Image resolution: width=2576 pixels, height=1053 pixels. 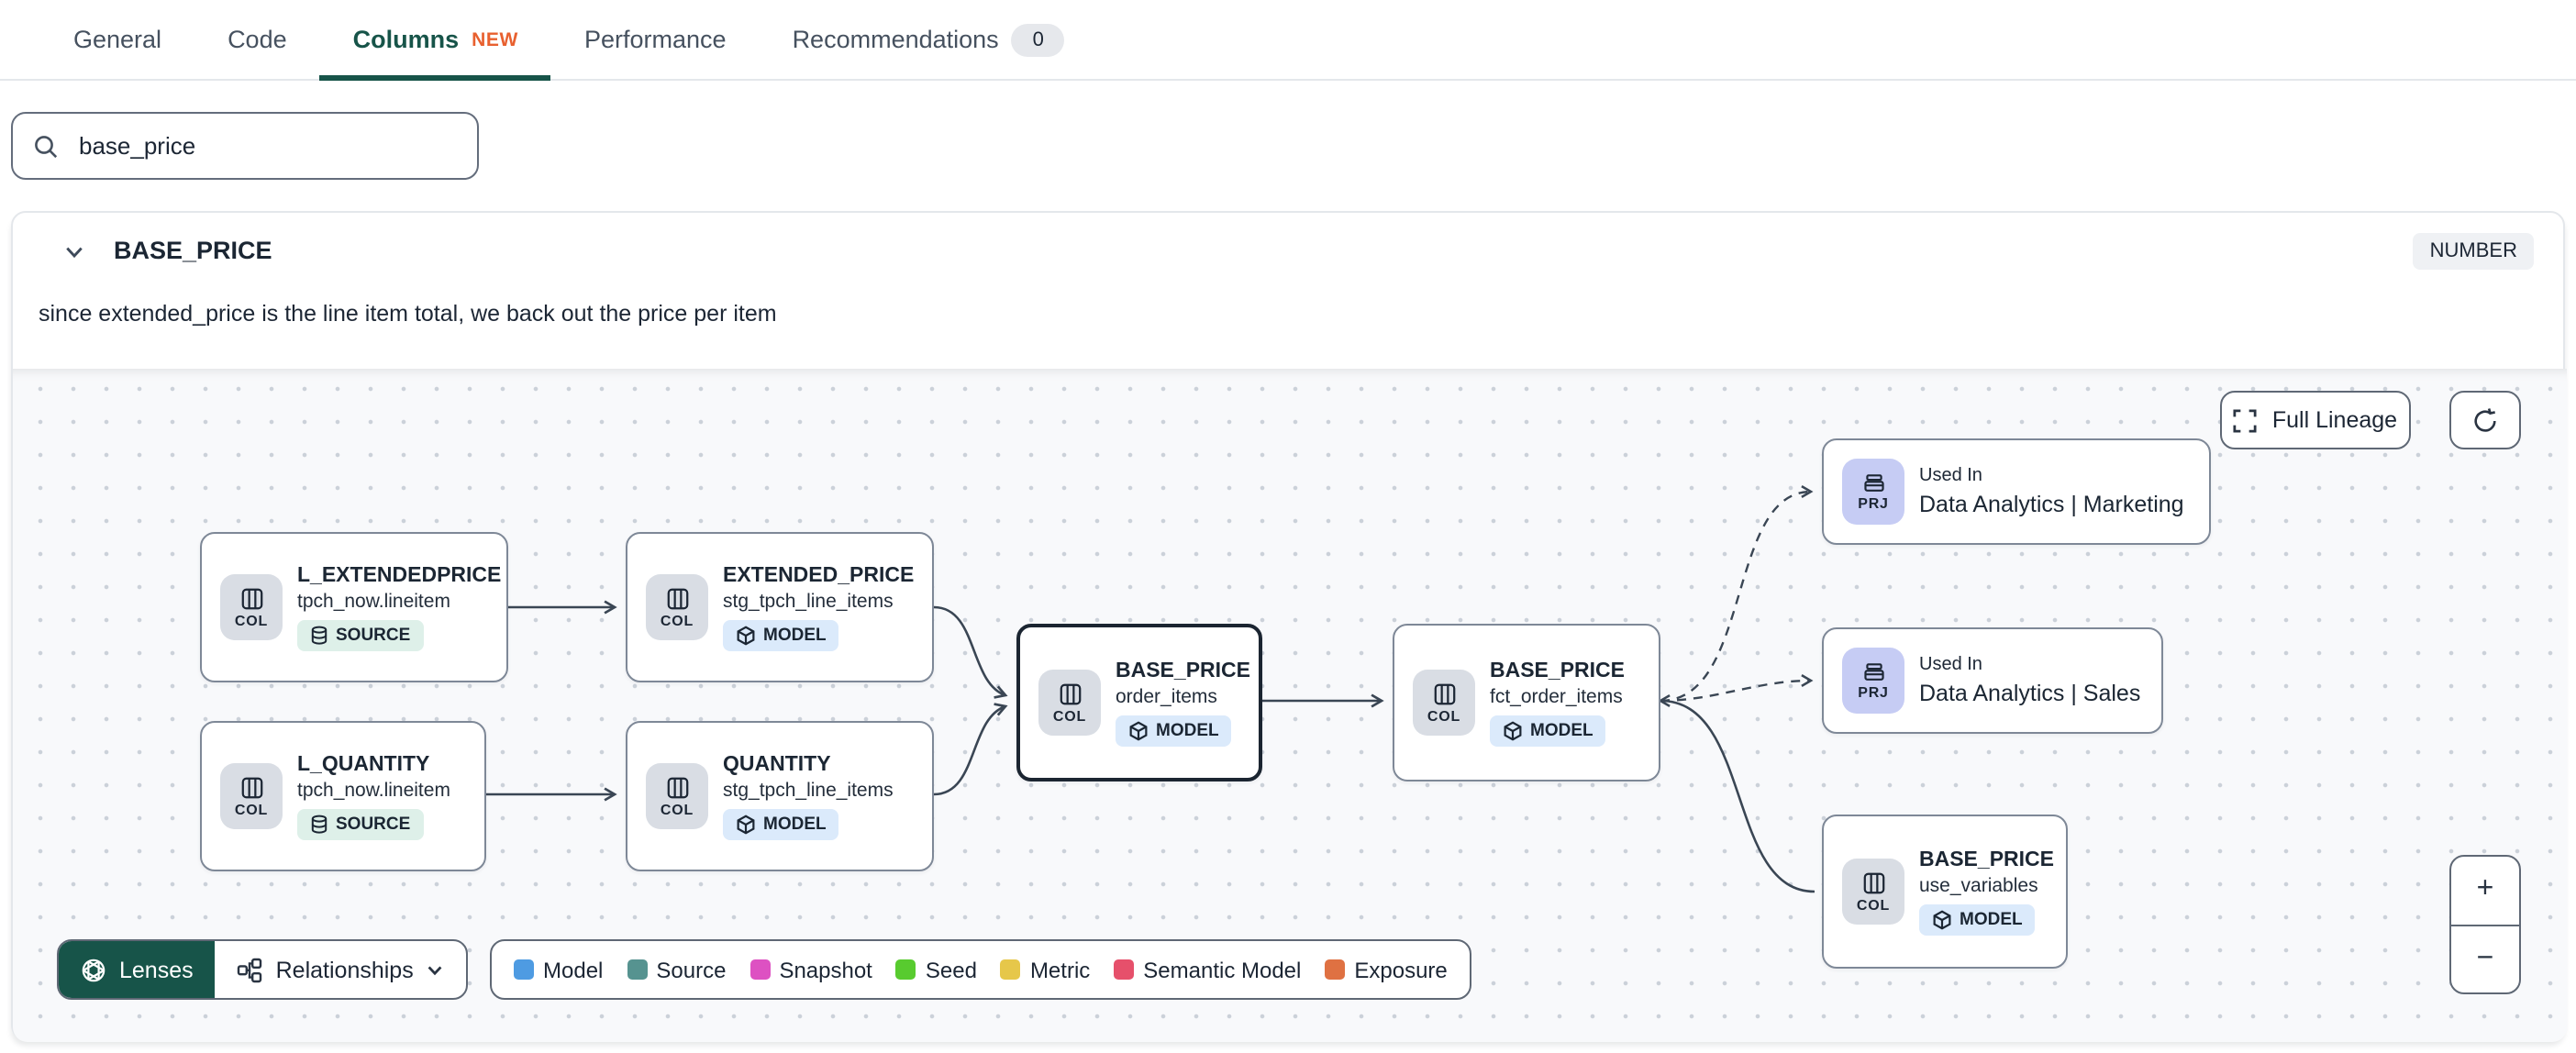 I want to click on tab-label: Recommendations, so click(x=895, y=39).